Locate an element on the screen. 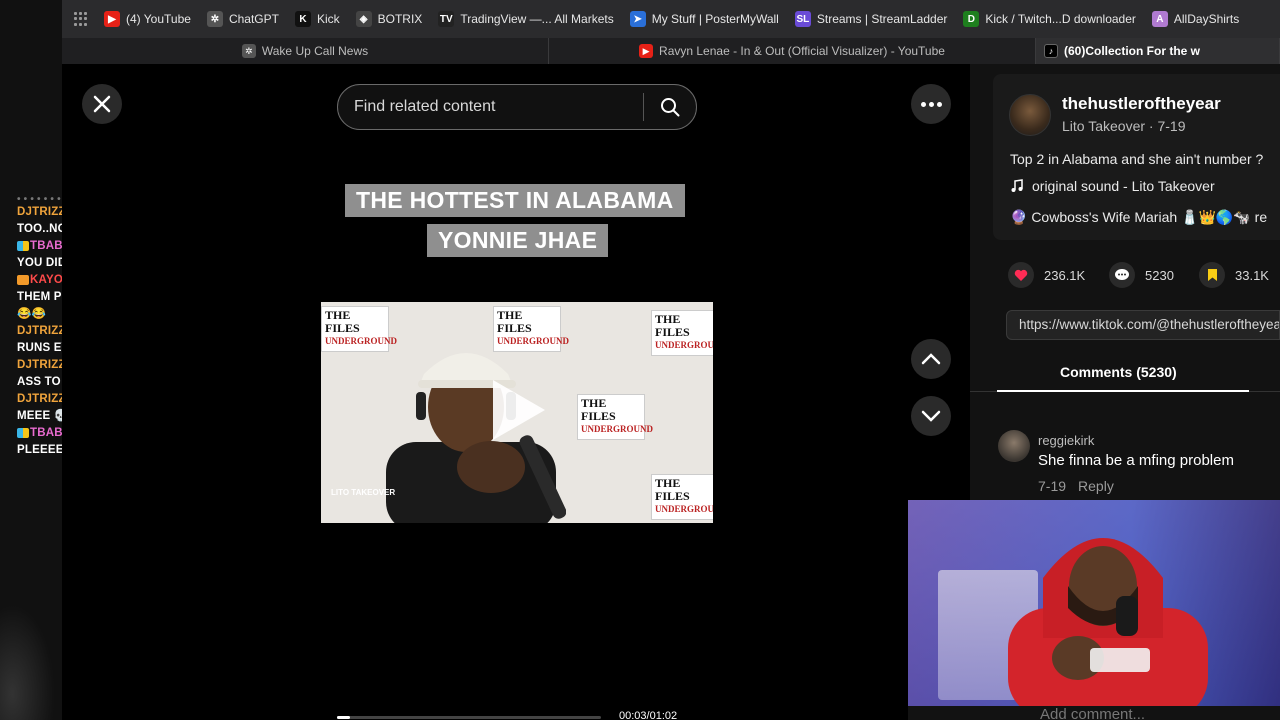 Image resolution: width=1280 pixels, height=720 pixels. comment-date: 7-19 is located at coordinates (1052, 486).